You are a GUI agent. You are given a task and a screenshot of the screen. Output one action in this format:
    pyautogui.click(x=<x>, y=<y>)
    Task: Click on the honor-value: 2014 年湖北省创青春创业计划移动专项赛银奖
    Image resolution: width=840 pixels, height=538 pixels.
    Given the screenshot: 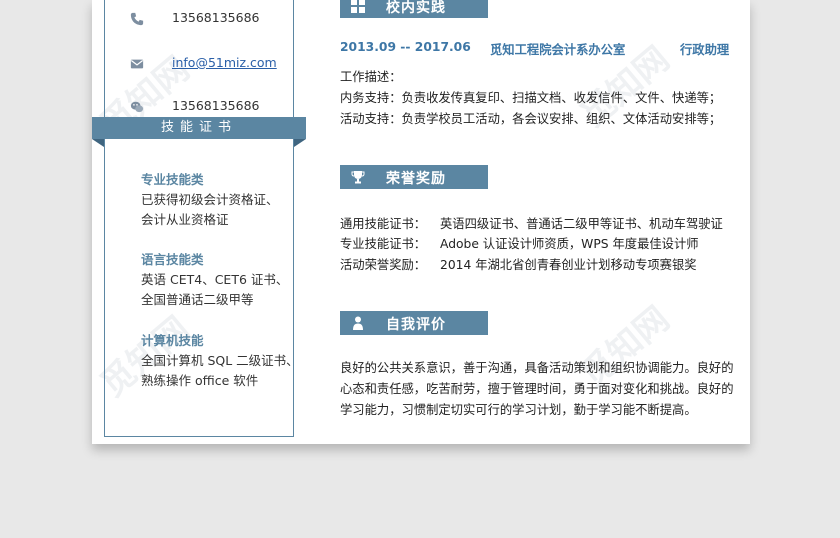 What is the action you would take?
    pyautogui.click(x=568, y=265)
    